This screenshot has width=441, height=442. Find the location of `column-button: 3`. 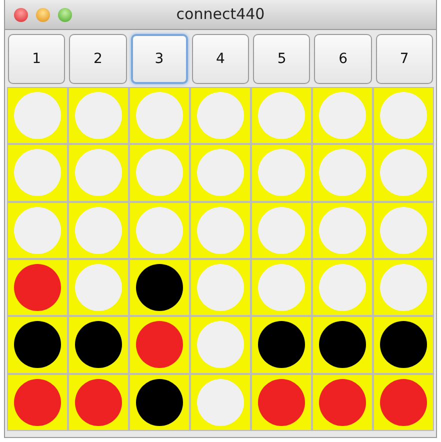

column-button: 3 is located at coordinates (159, 59).